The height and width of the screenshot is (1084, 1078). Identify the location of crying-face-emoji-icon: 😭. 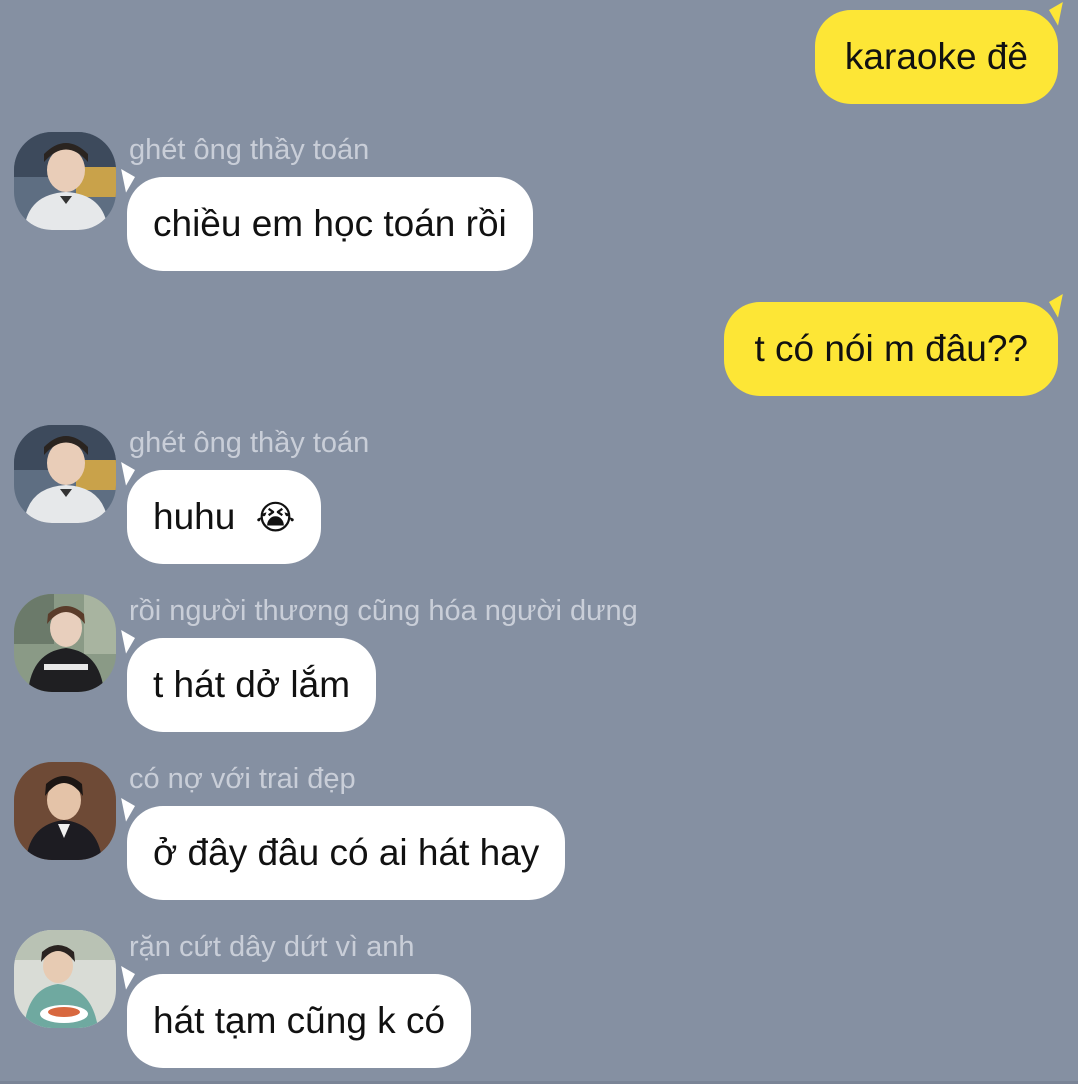
(275, 518).